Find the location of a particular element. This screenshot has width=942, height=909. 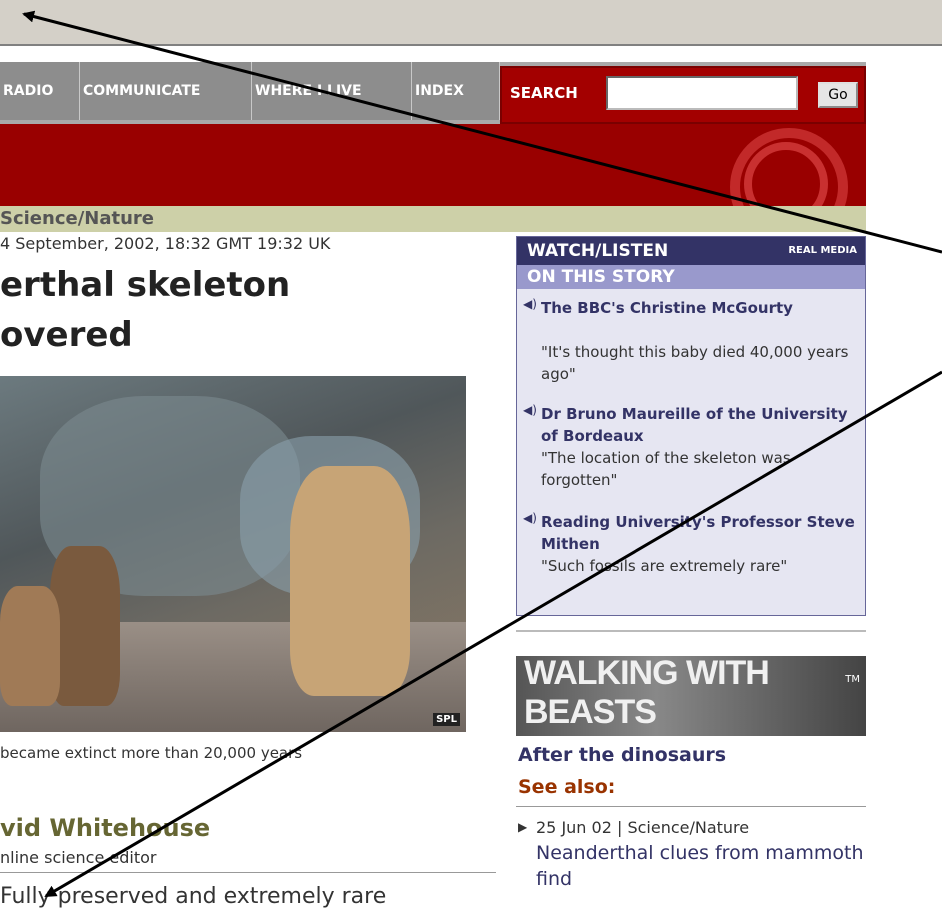

walking-banner-text: WALKING WITH BEASTS is located at coordinates (647, 693).